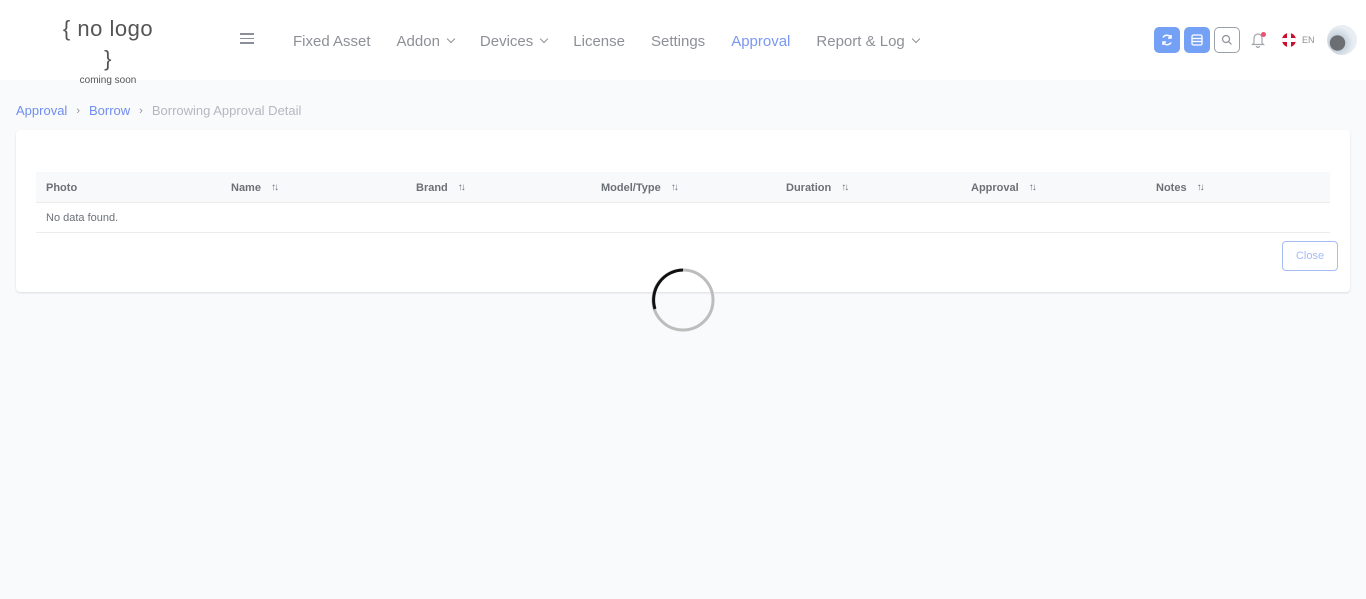 The width and height of the screenshot is (1366, 599). I want to click on close-button: Close, so click(1310, 256).